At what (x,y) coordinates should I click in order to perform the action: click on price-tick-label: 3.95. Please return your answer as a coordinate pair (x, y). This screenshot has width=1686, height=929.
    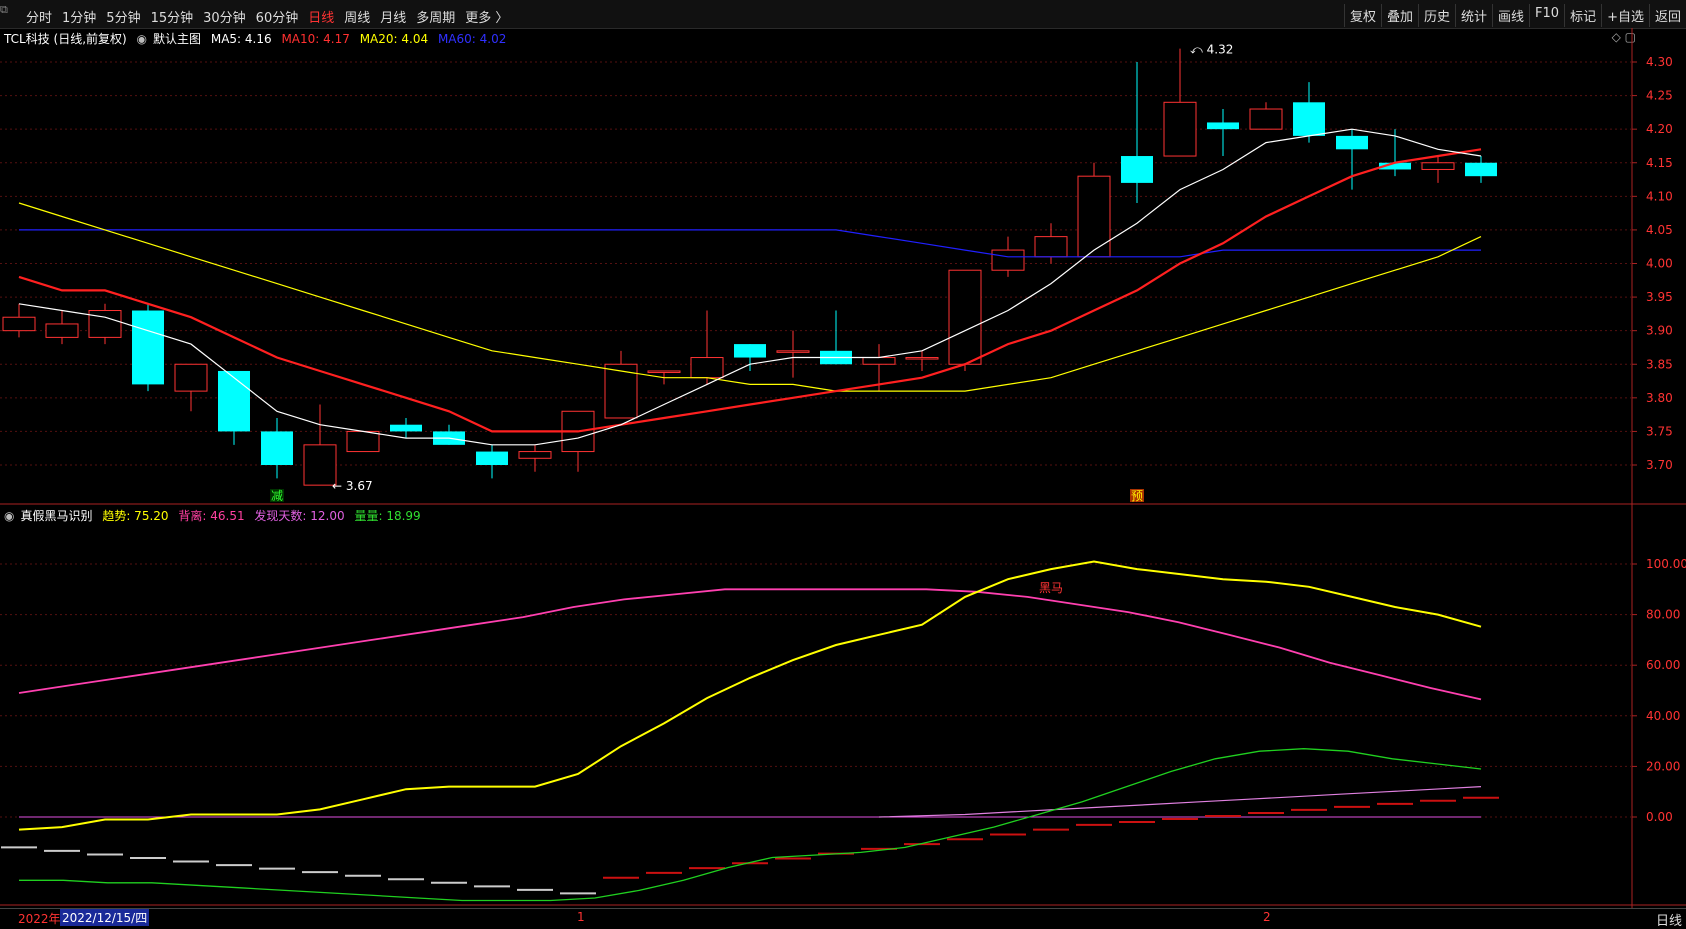
    Looking at the image, I should click on (1659, 297).